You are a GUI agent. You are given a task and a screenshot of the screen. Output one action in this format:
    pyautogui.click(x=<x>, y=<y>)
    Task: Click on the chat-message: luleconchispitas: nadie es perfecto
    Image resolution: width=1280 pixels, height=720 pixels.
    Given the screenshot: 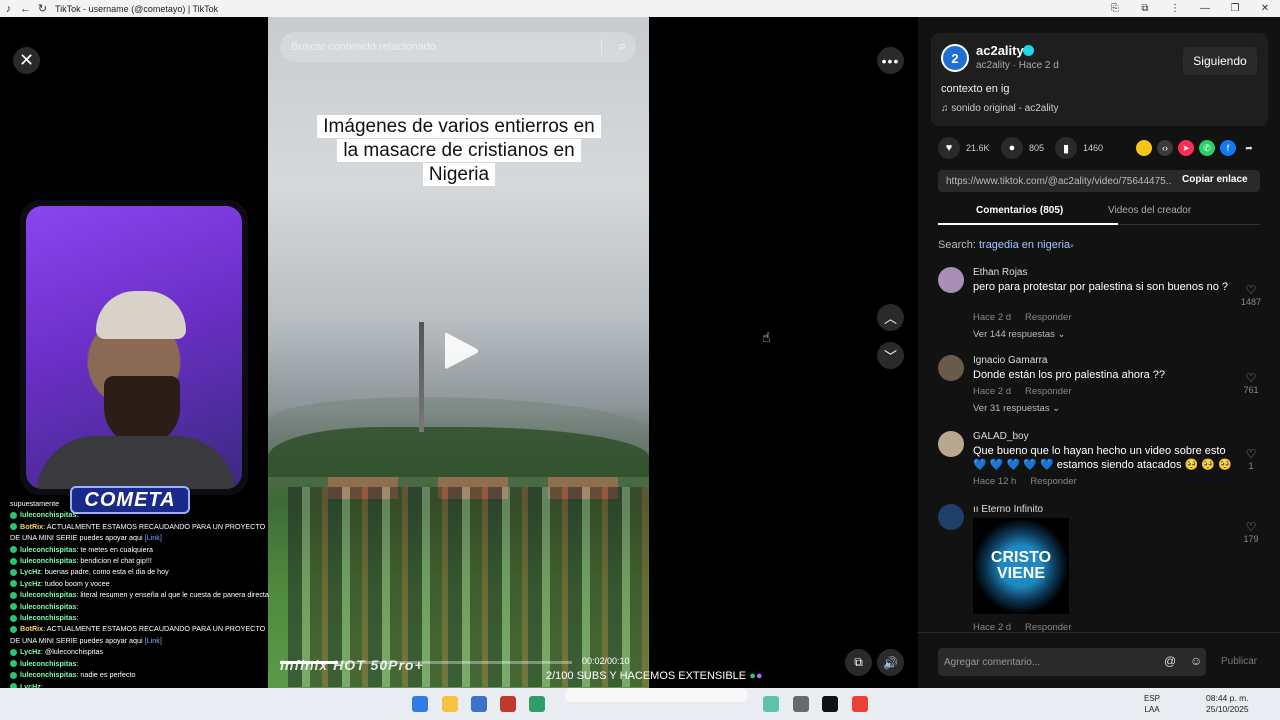 What is the action you would take?
    pyautogui.click(x=140, y=674)
    